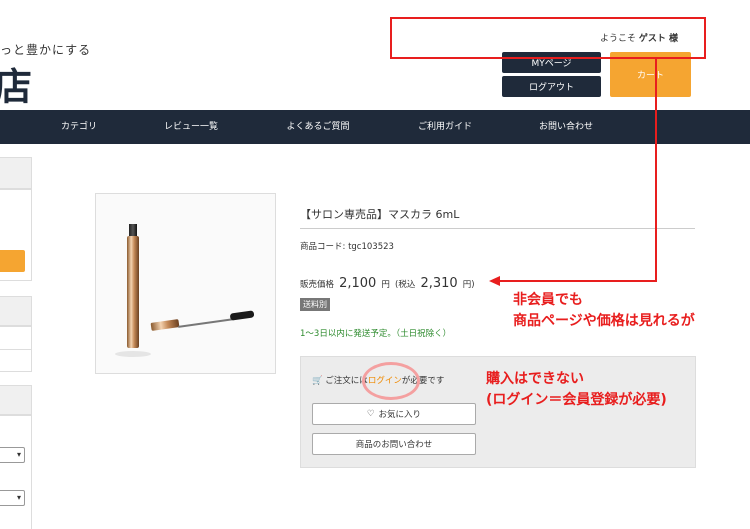 Image resolution: width=750 pixels, height=529 pixels. I want to click on price-tax-value: 2,310, so click(439, 283).